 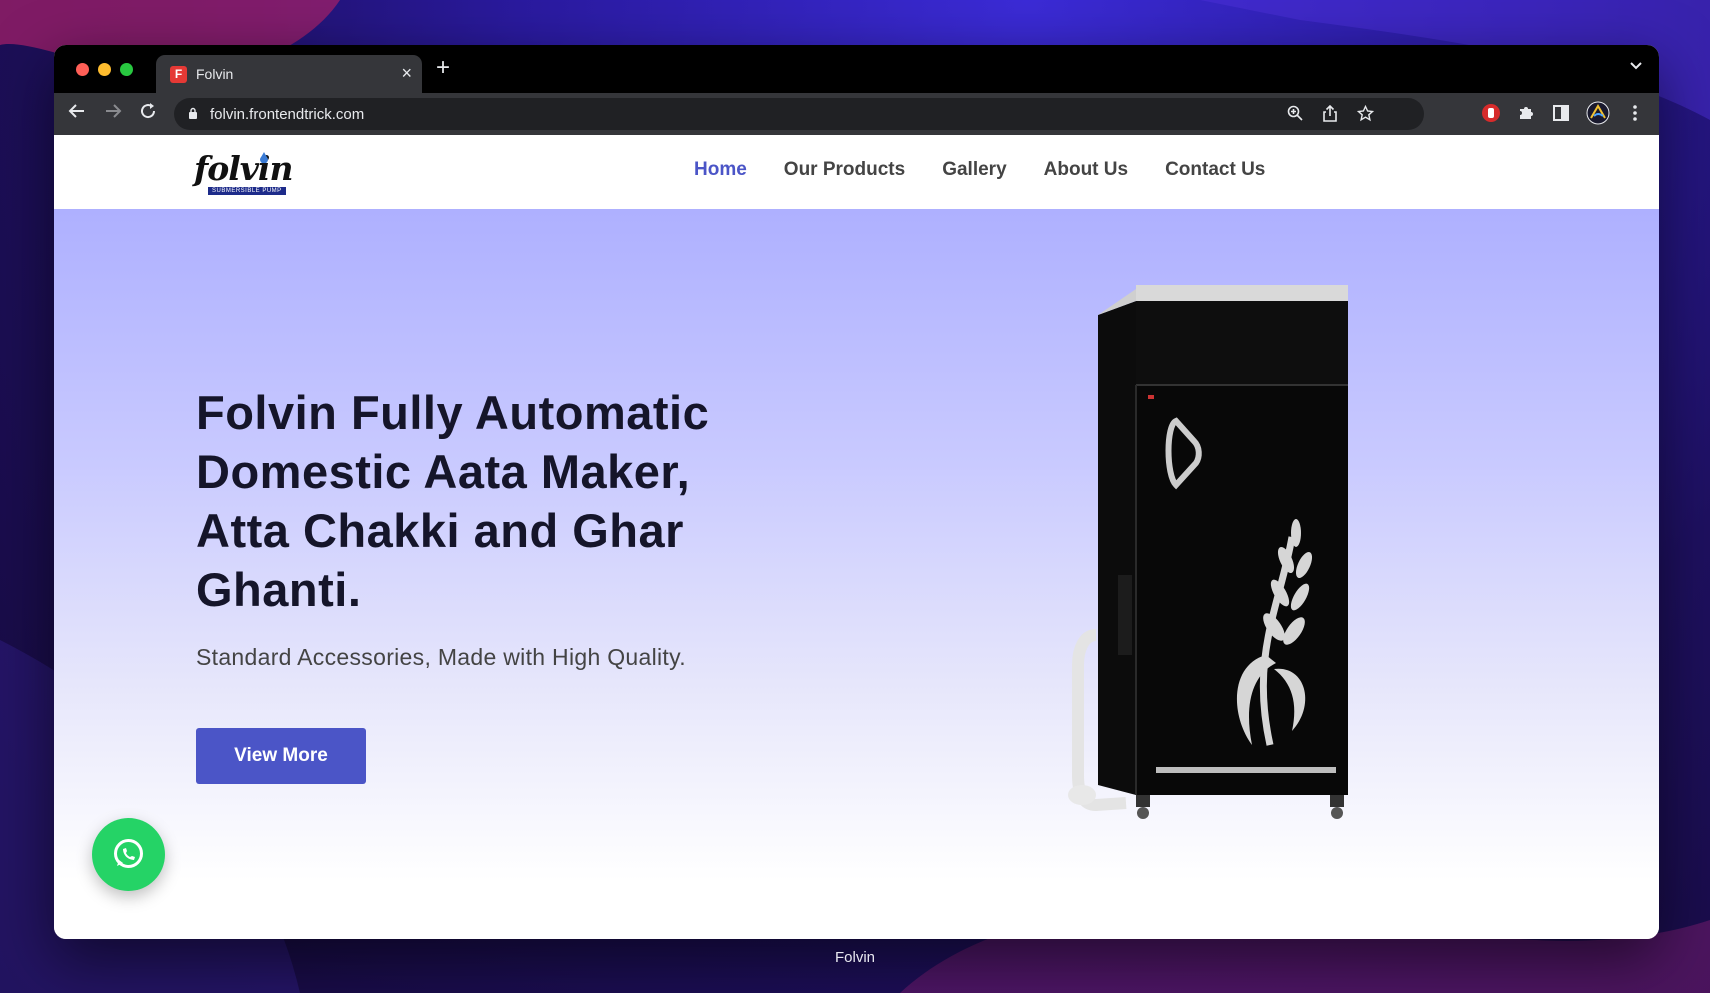 I want to click on logo-text: folvin, so click(x=243, y=168).